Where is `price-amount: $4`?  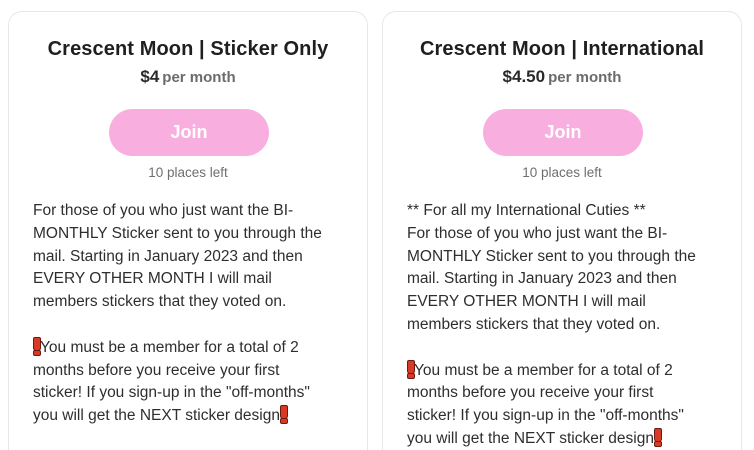 price-amount: $4 is located at coordinates (150, 76).